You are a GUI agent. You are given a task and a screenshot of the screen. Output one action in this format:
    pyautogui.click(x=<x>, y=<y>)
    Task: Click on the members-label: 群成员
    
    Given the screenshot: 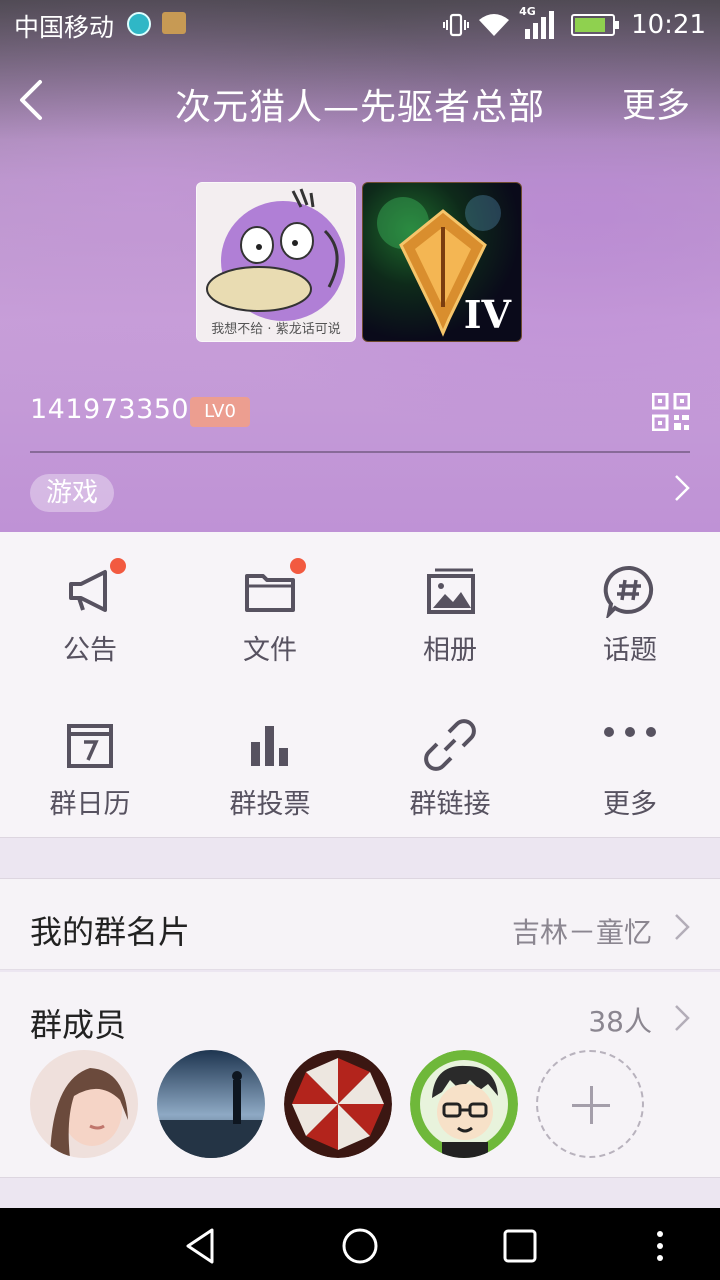 What is the action you would take?
    pyautogui.click(x=78, y=1025)
    